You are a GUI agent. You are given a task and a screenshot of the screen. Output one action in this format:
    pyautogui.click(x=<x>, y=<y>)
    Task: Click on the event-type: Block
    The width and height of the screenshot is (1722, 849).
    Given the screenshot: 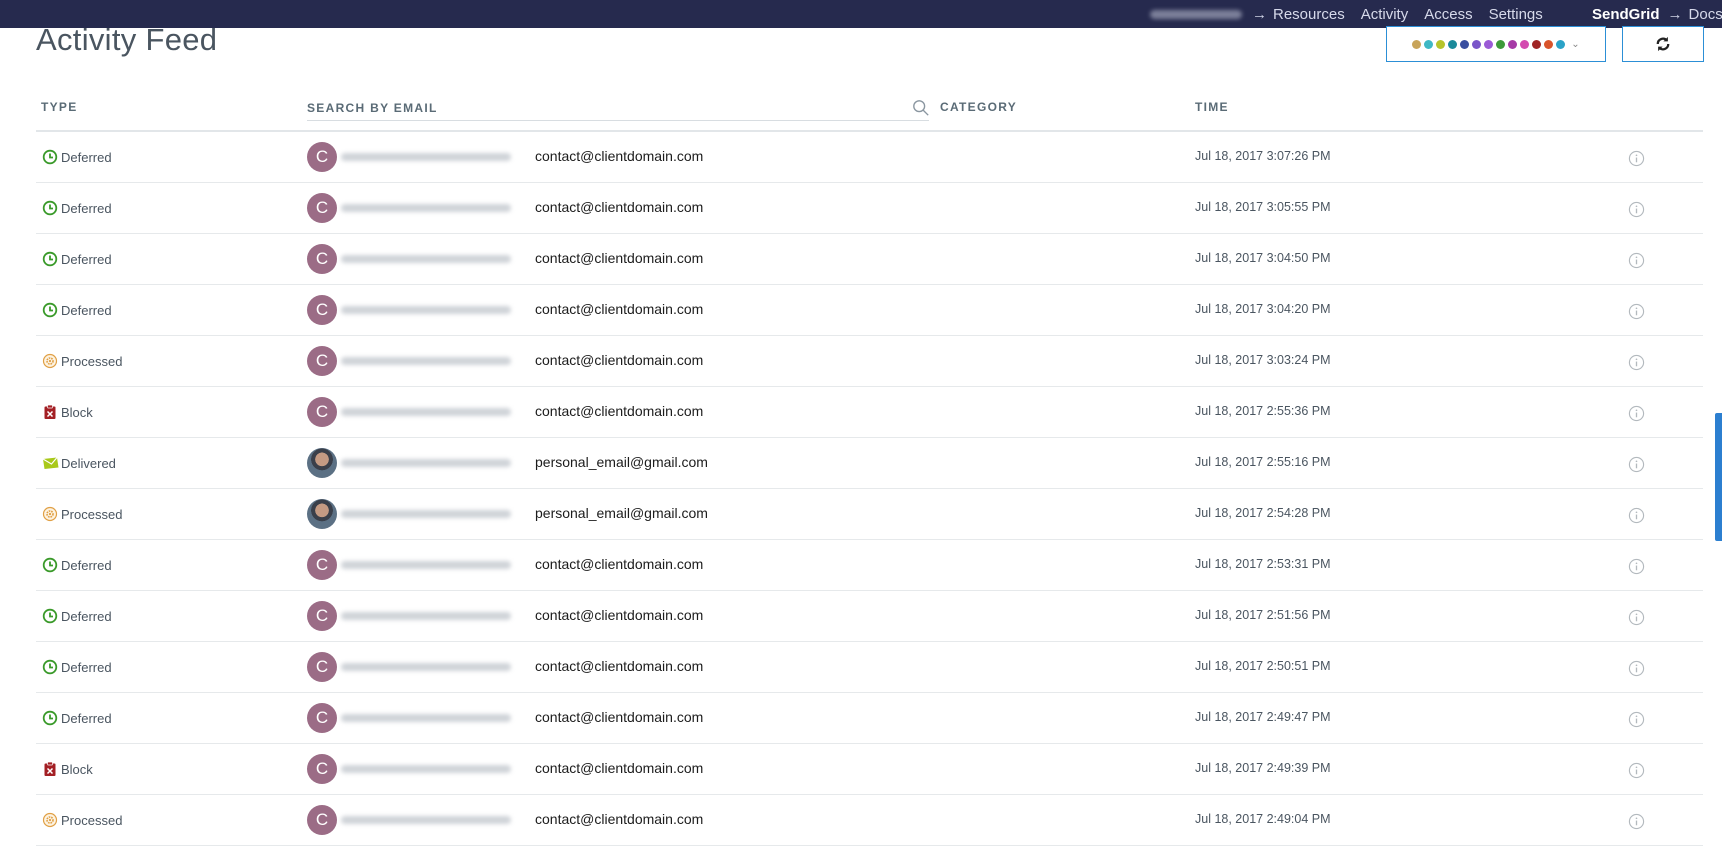 What is the action you would take?
    pyautogui.click(x=67, y=769)
    